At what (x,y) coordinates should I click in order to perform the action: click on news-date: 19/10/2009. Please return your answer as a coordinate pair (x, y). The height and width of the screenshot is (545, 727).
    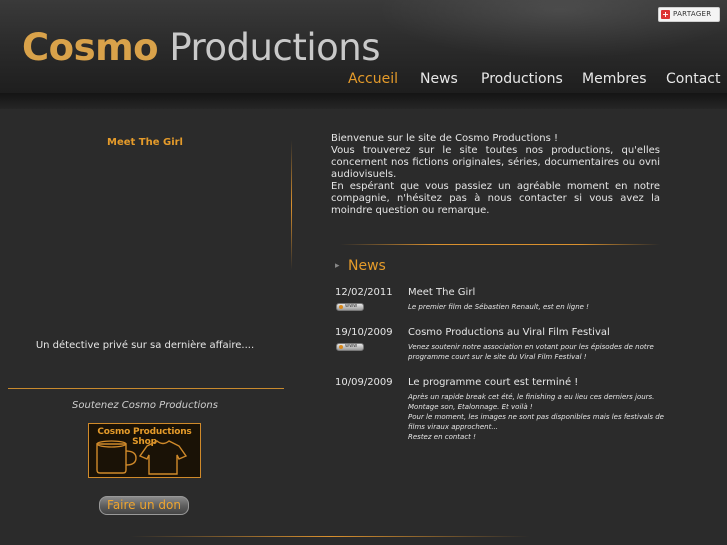
    Looking at the image, I should click on (364, 332).